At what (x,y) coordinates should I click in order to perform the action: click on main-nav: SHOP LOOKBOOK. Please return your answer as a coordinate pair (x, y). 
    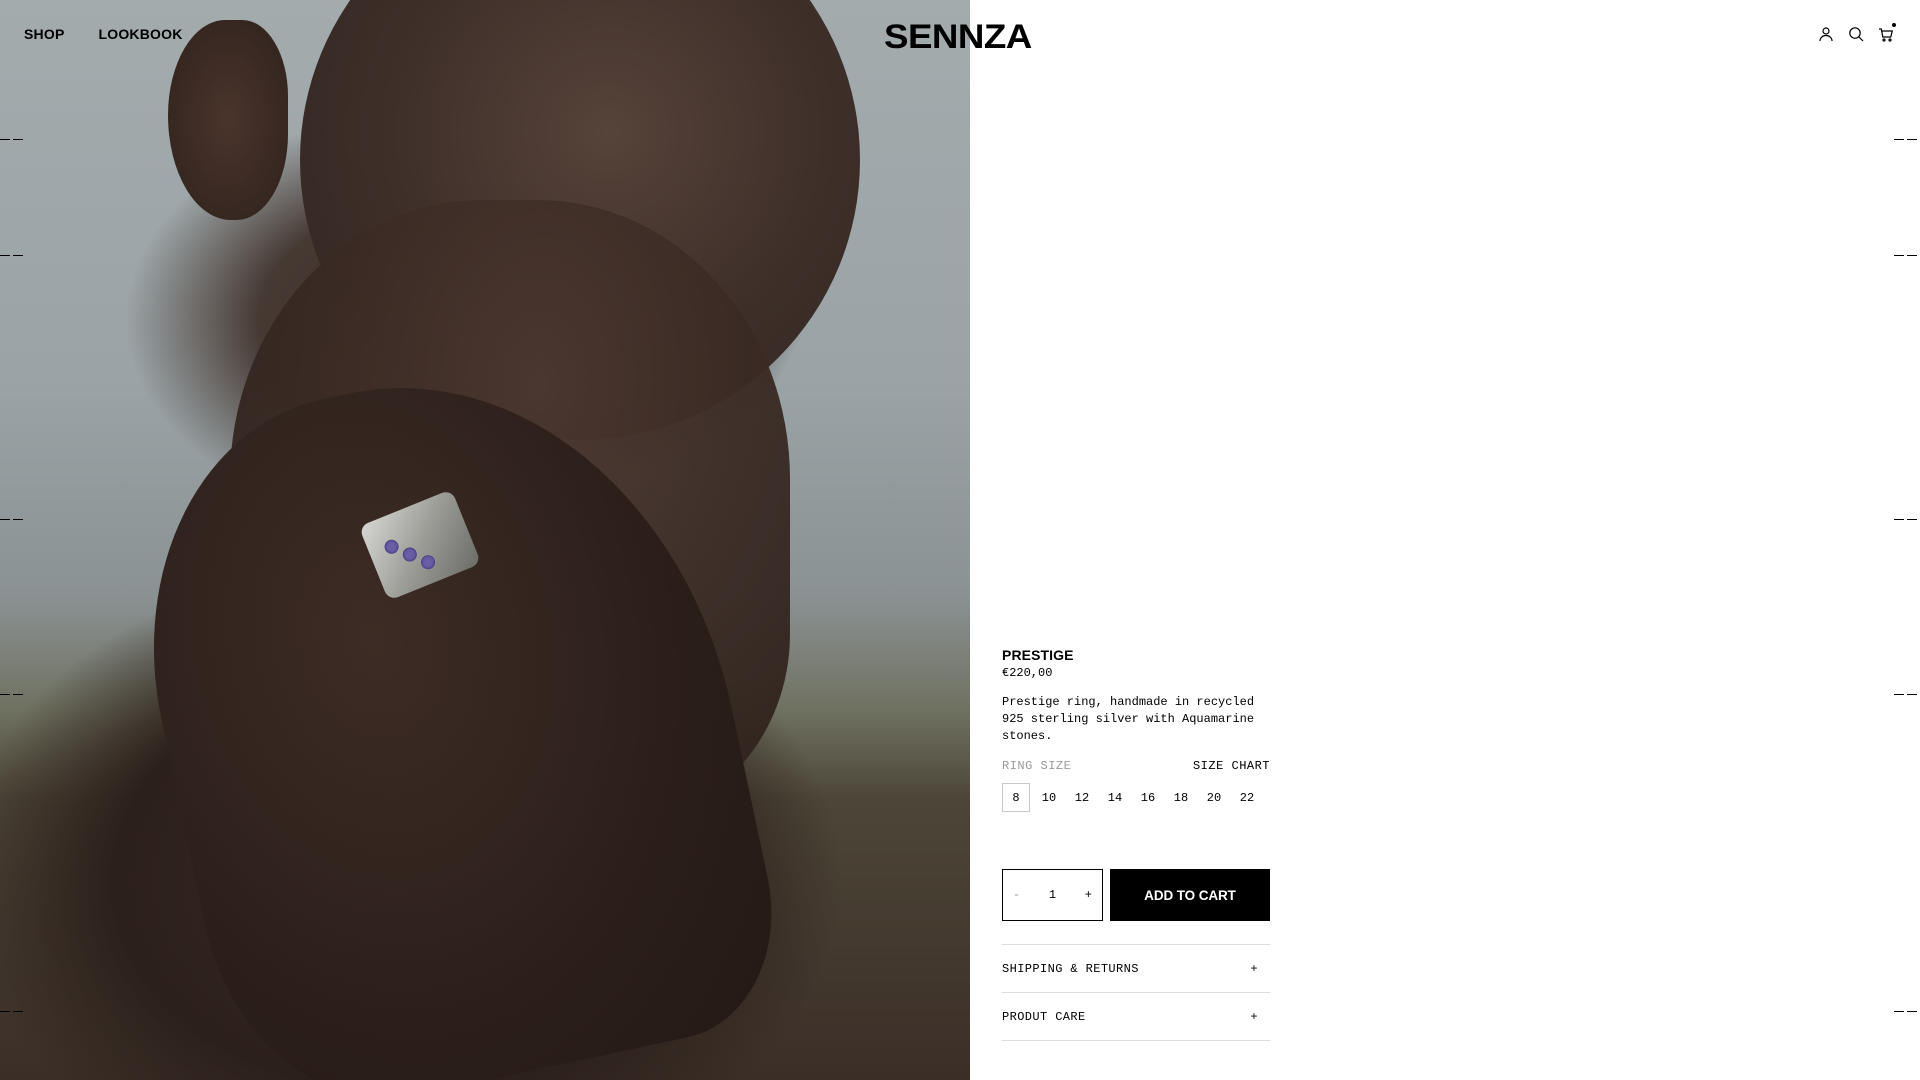
    Looking at the image, I should click on (103, 34).